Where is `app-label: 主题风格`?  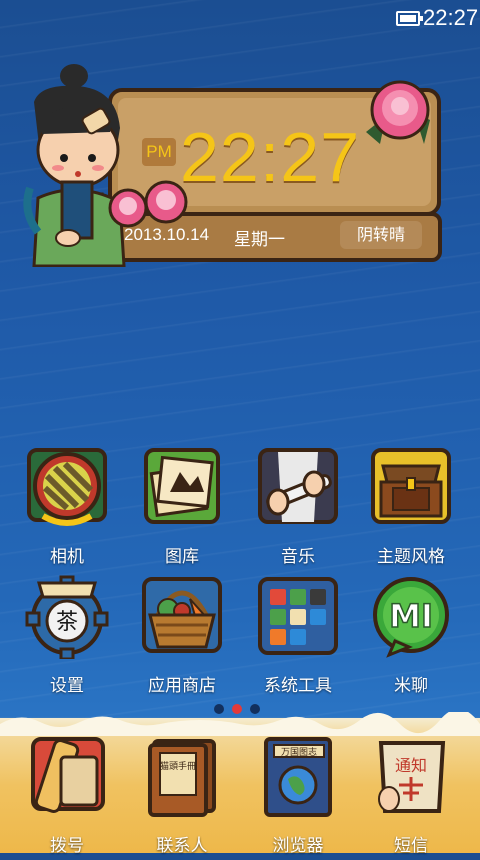 app-label: 主题风格 is located at coordinates (411, 557).